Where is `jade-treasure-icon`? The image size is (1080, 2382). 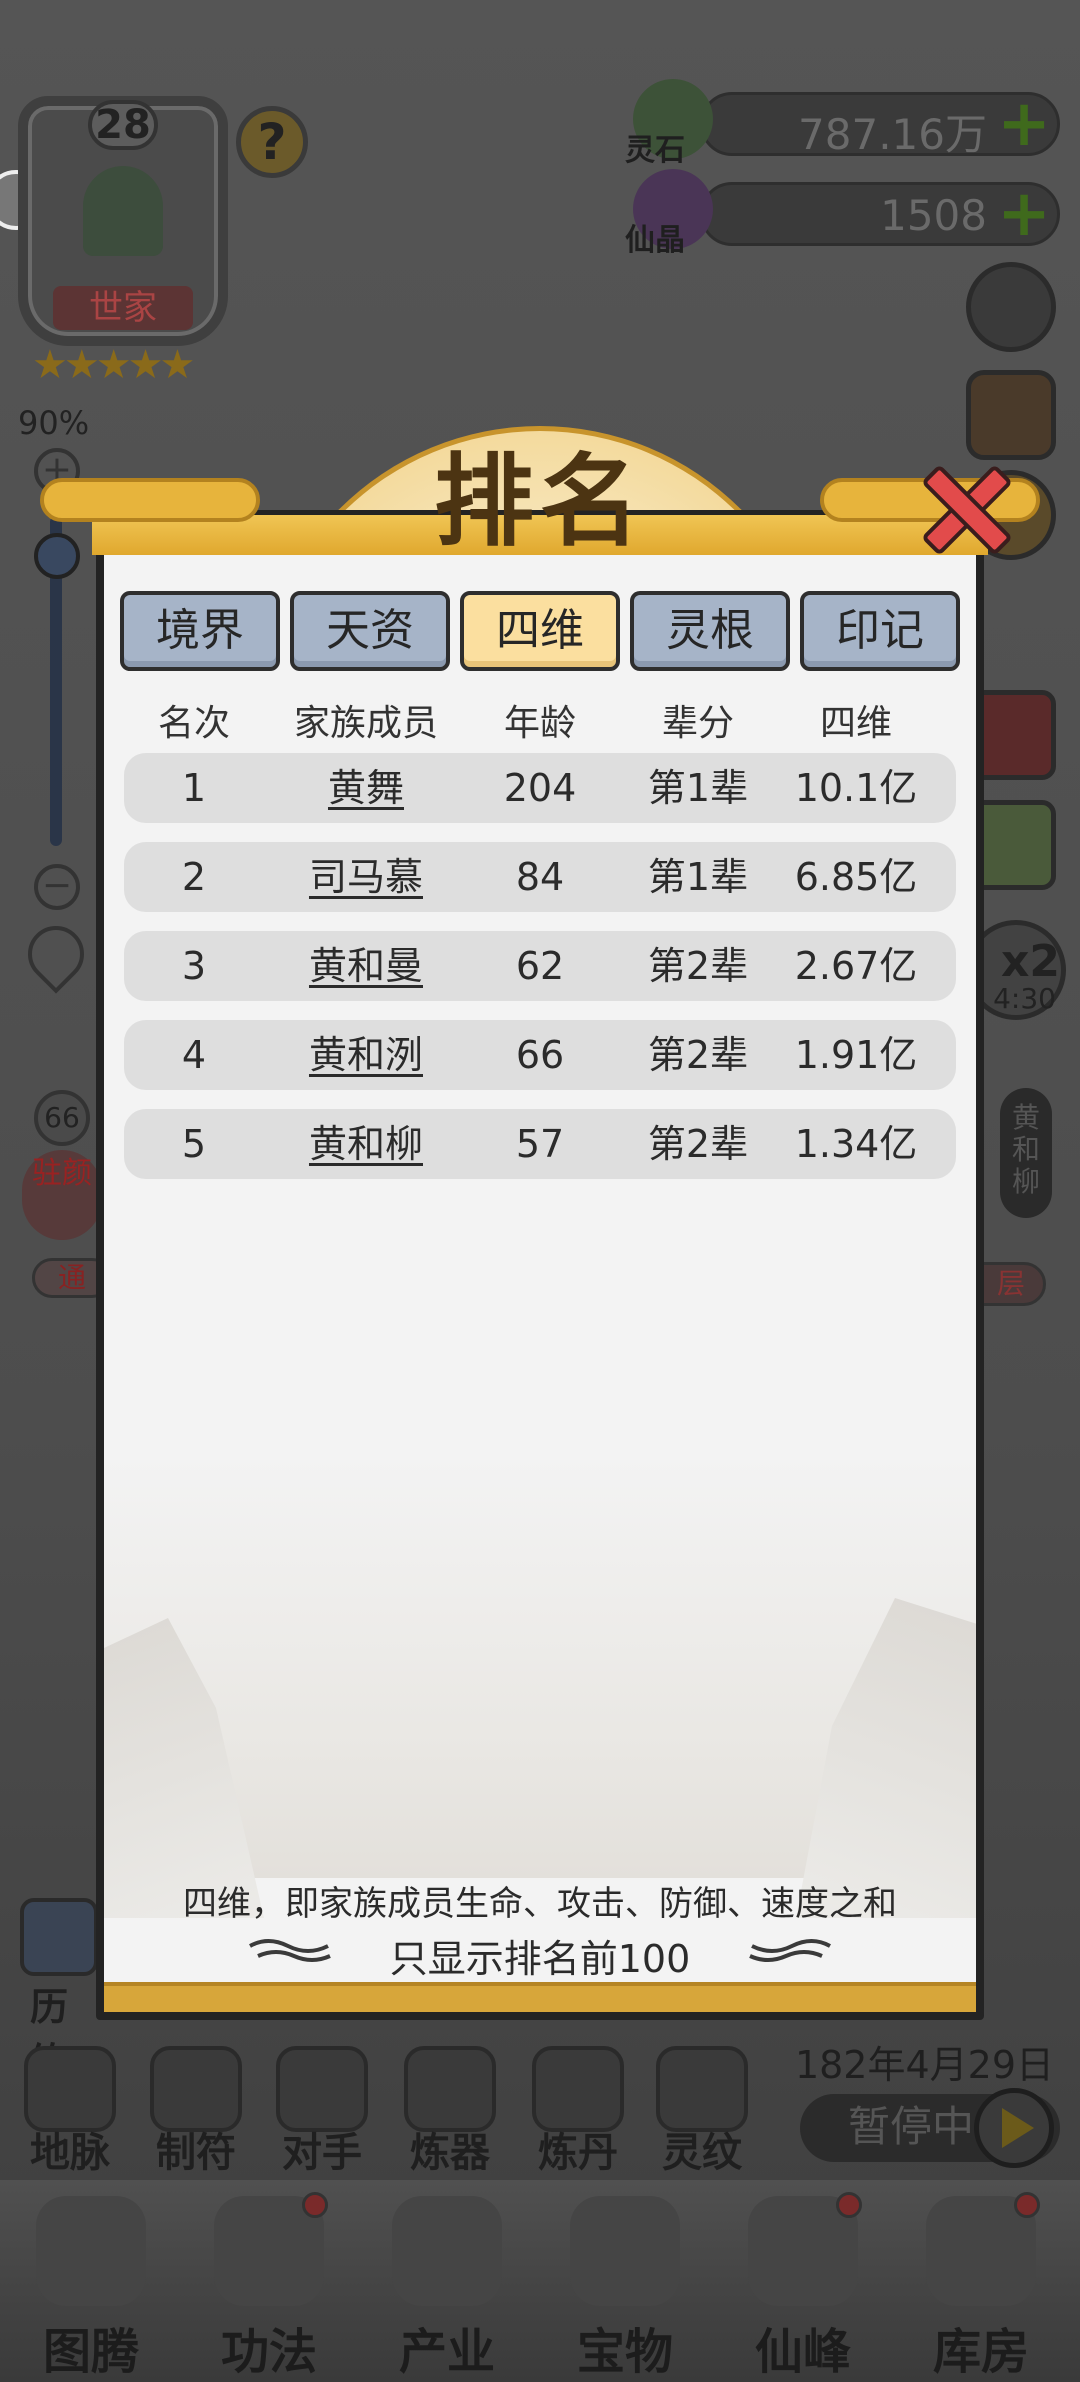
jade-treasure-icon is located at coordinates (625, 2251).